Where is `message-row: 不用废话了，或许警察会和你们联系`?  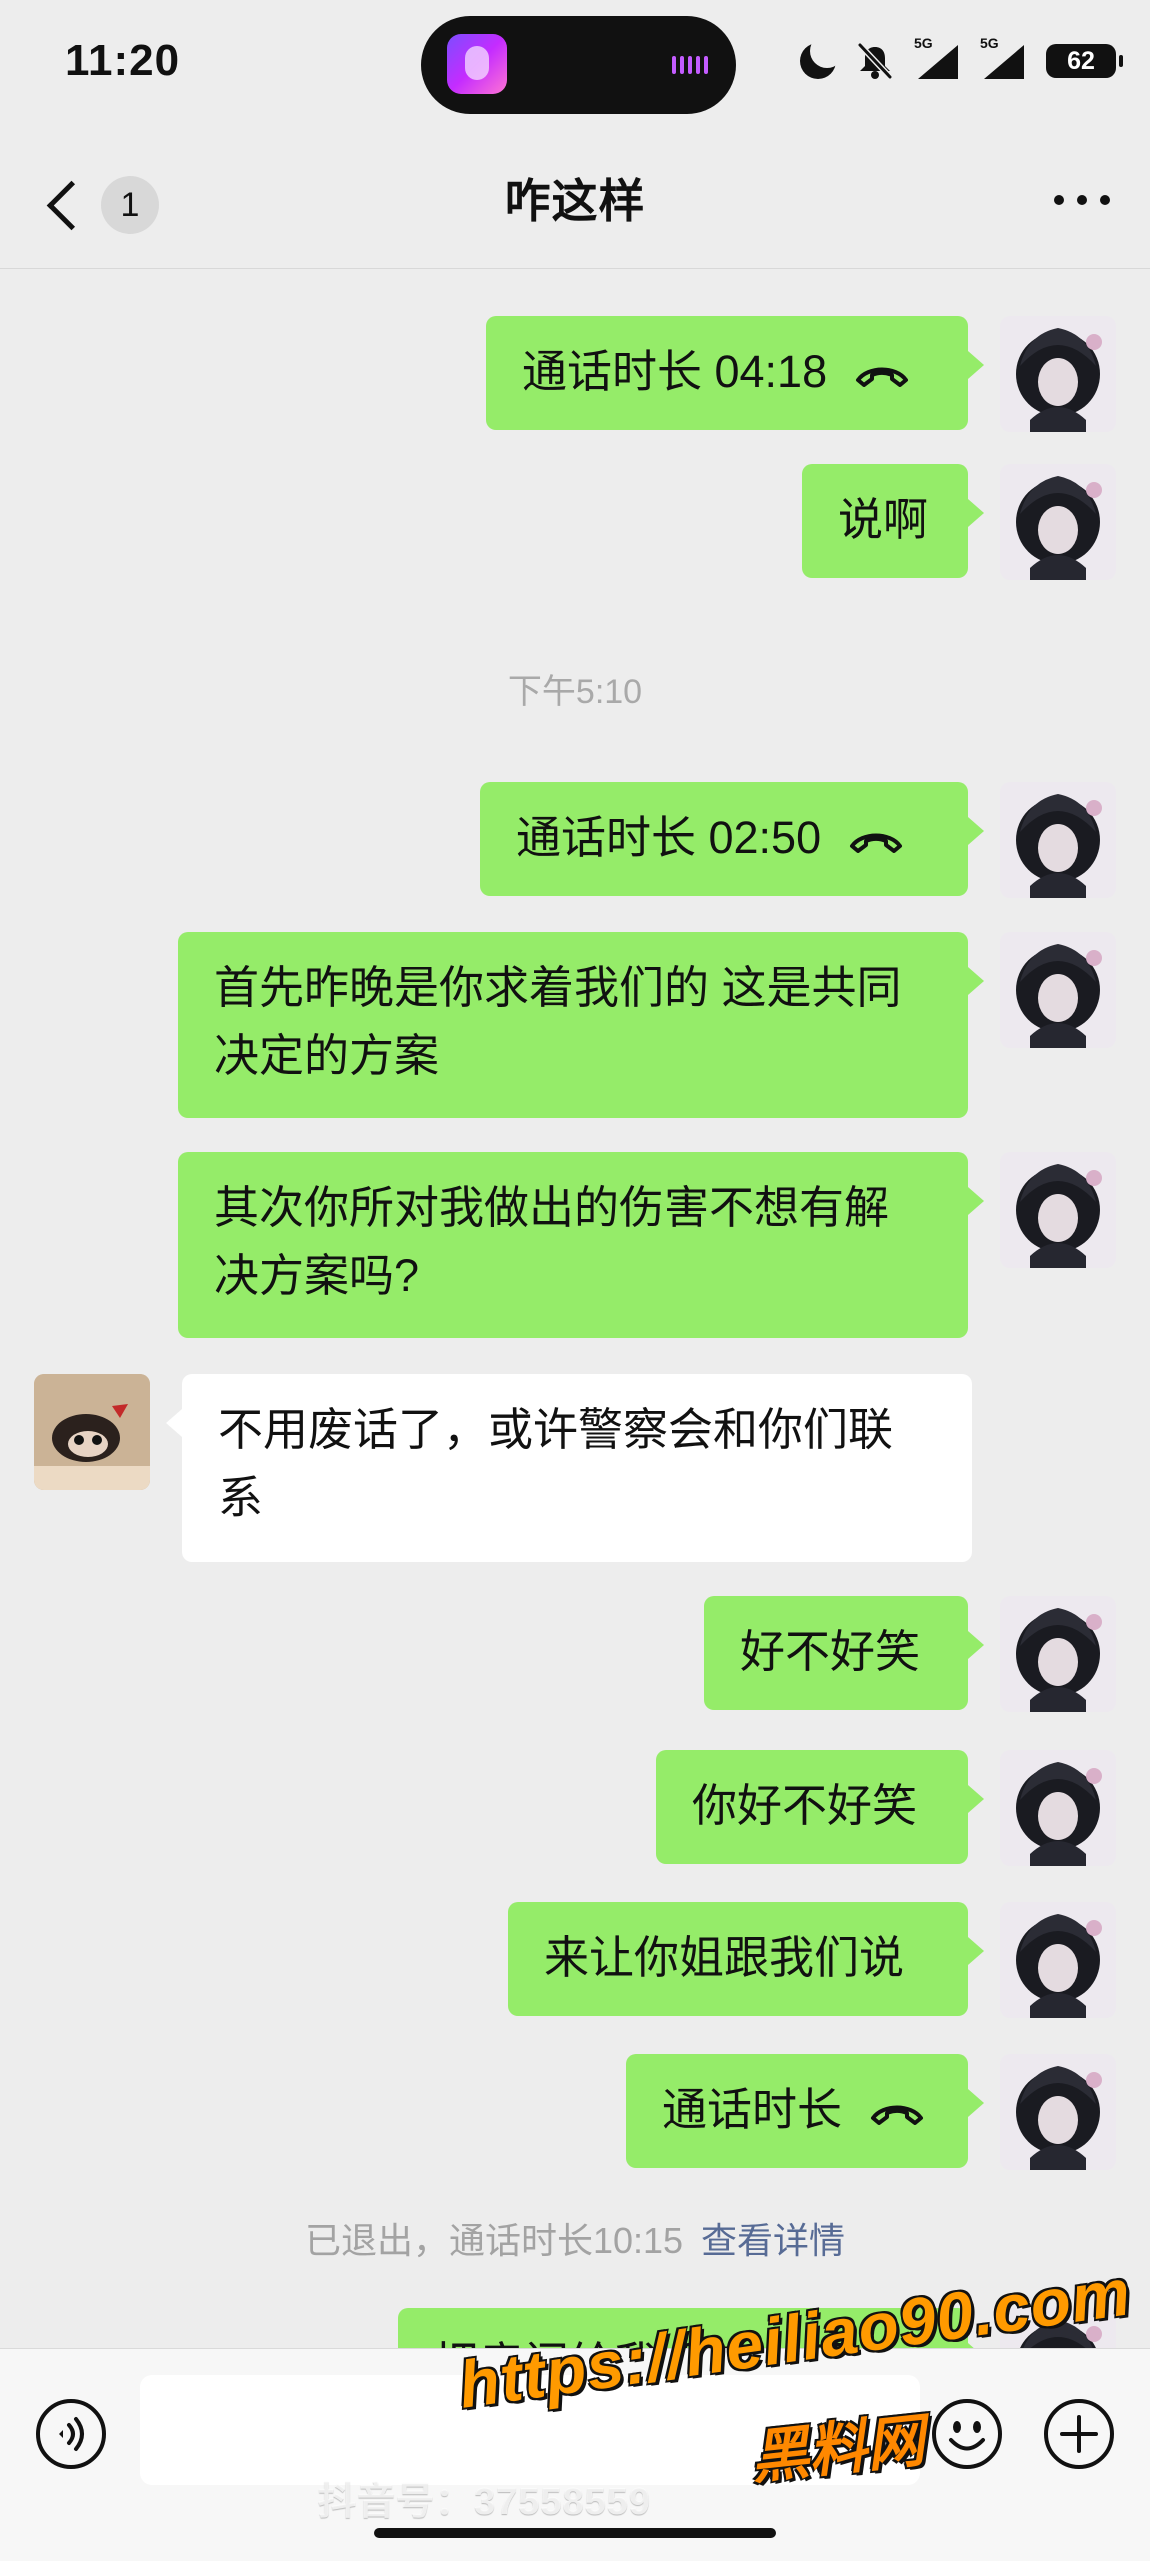 message-row: 不用废话了，或许警察会和你们联系 is located at coordinates (575, 1469).